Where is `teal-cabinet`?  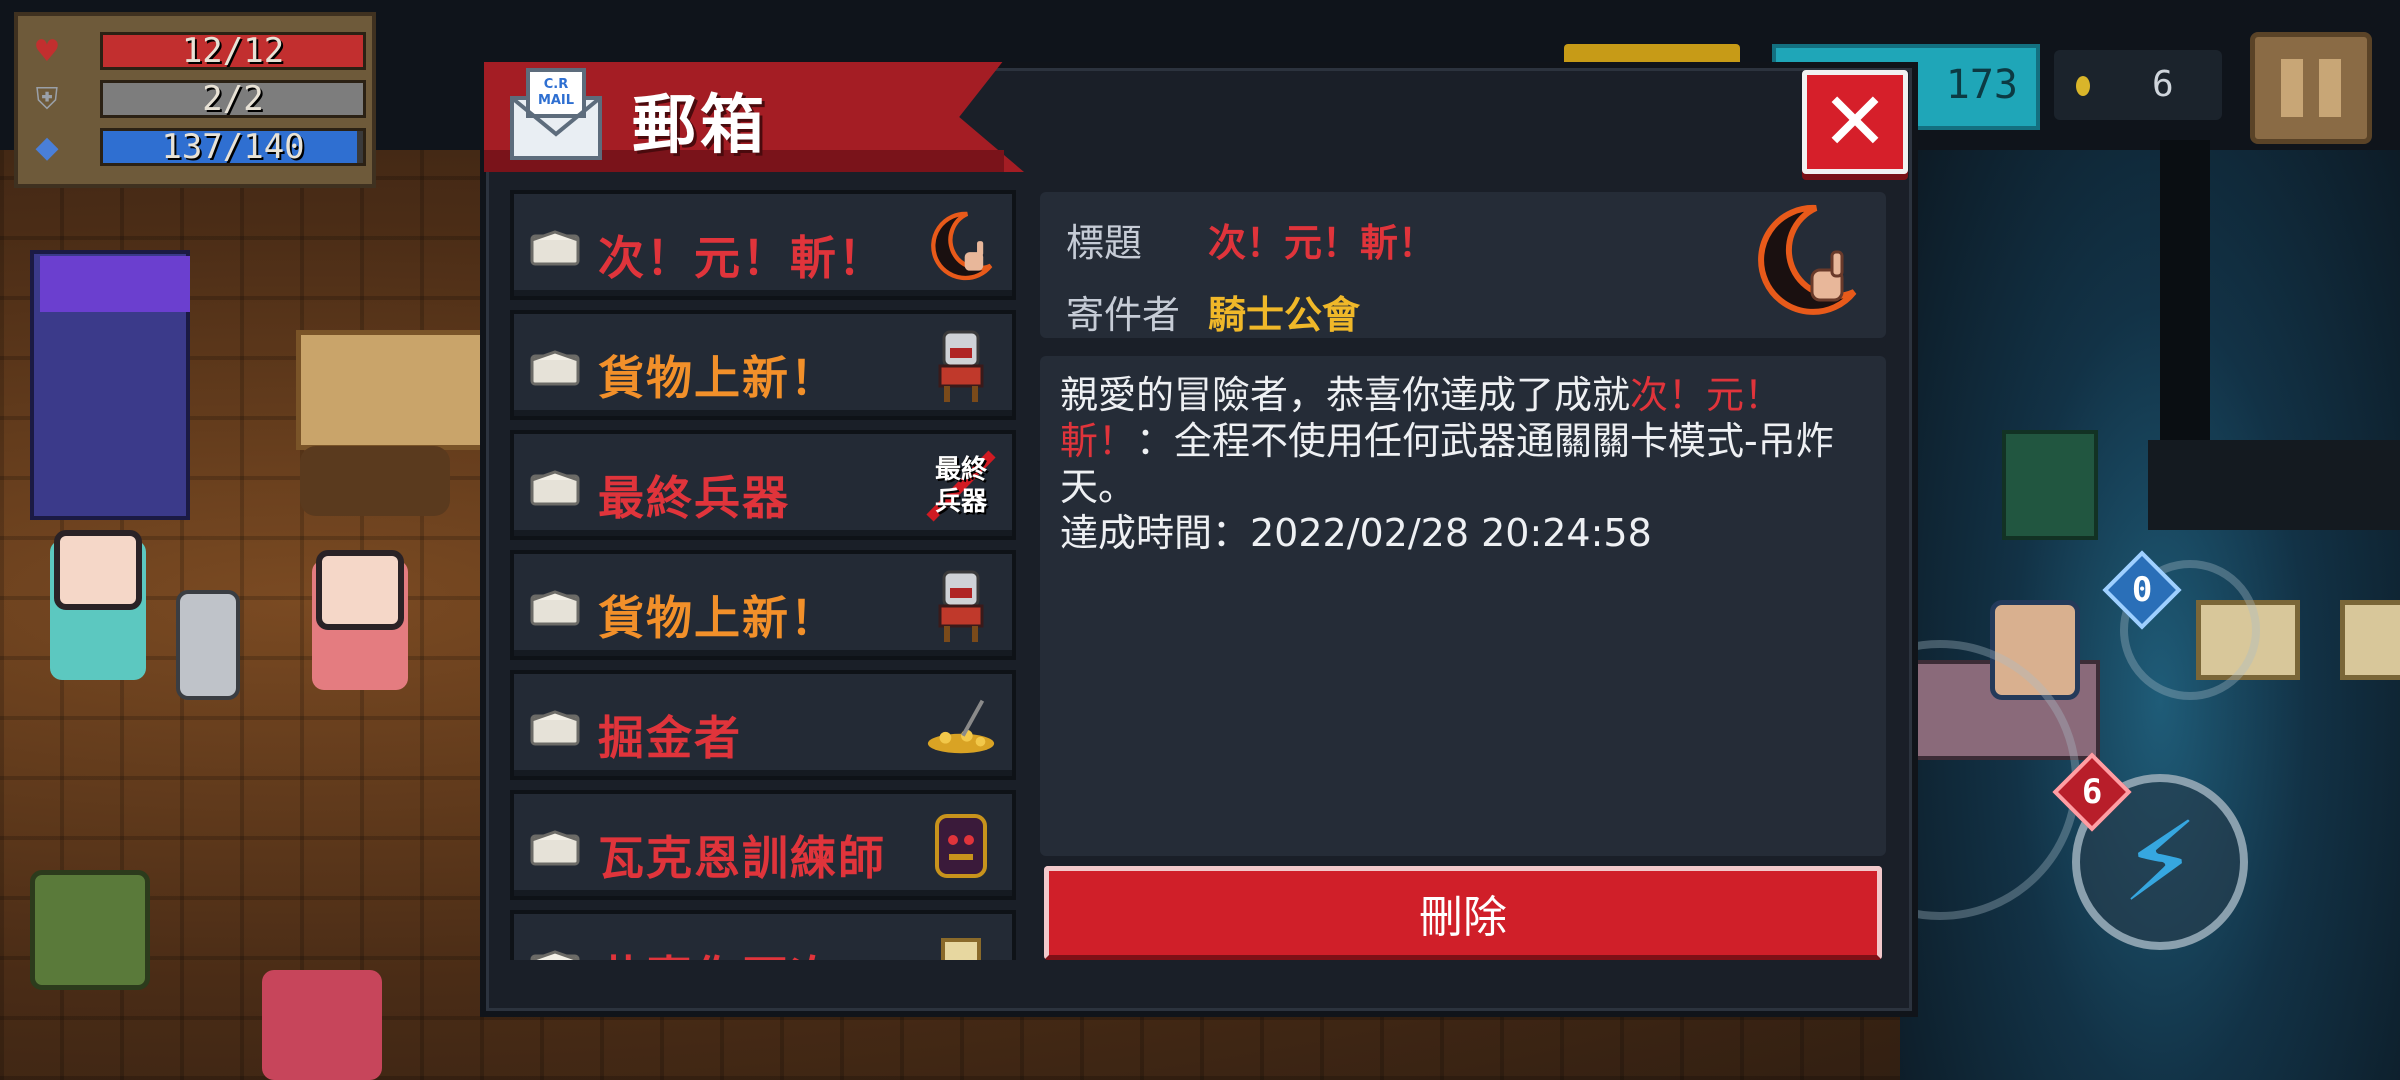 teal-cabinet is located at coordinates (2050, 485).